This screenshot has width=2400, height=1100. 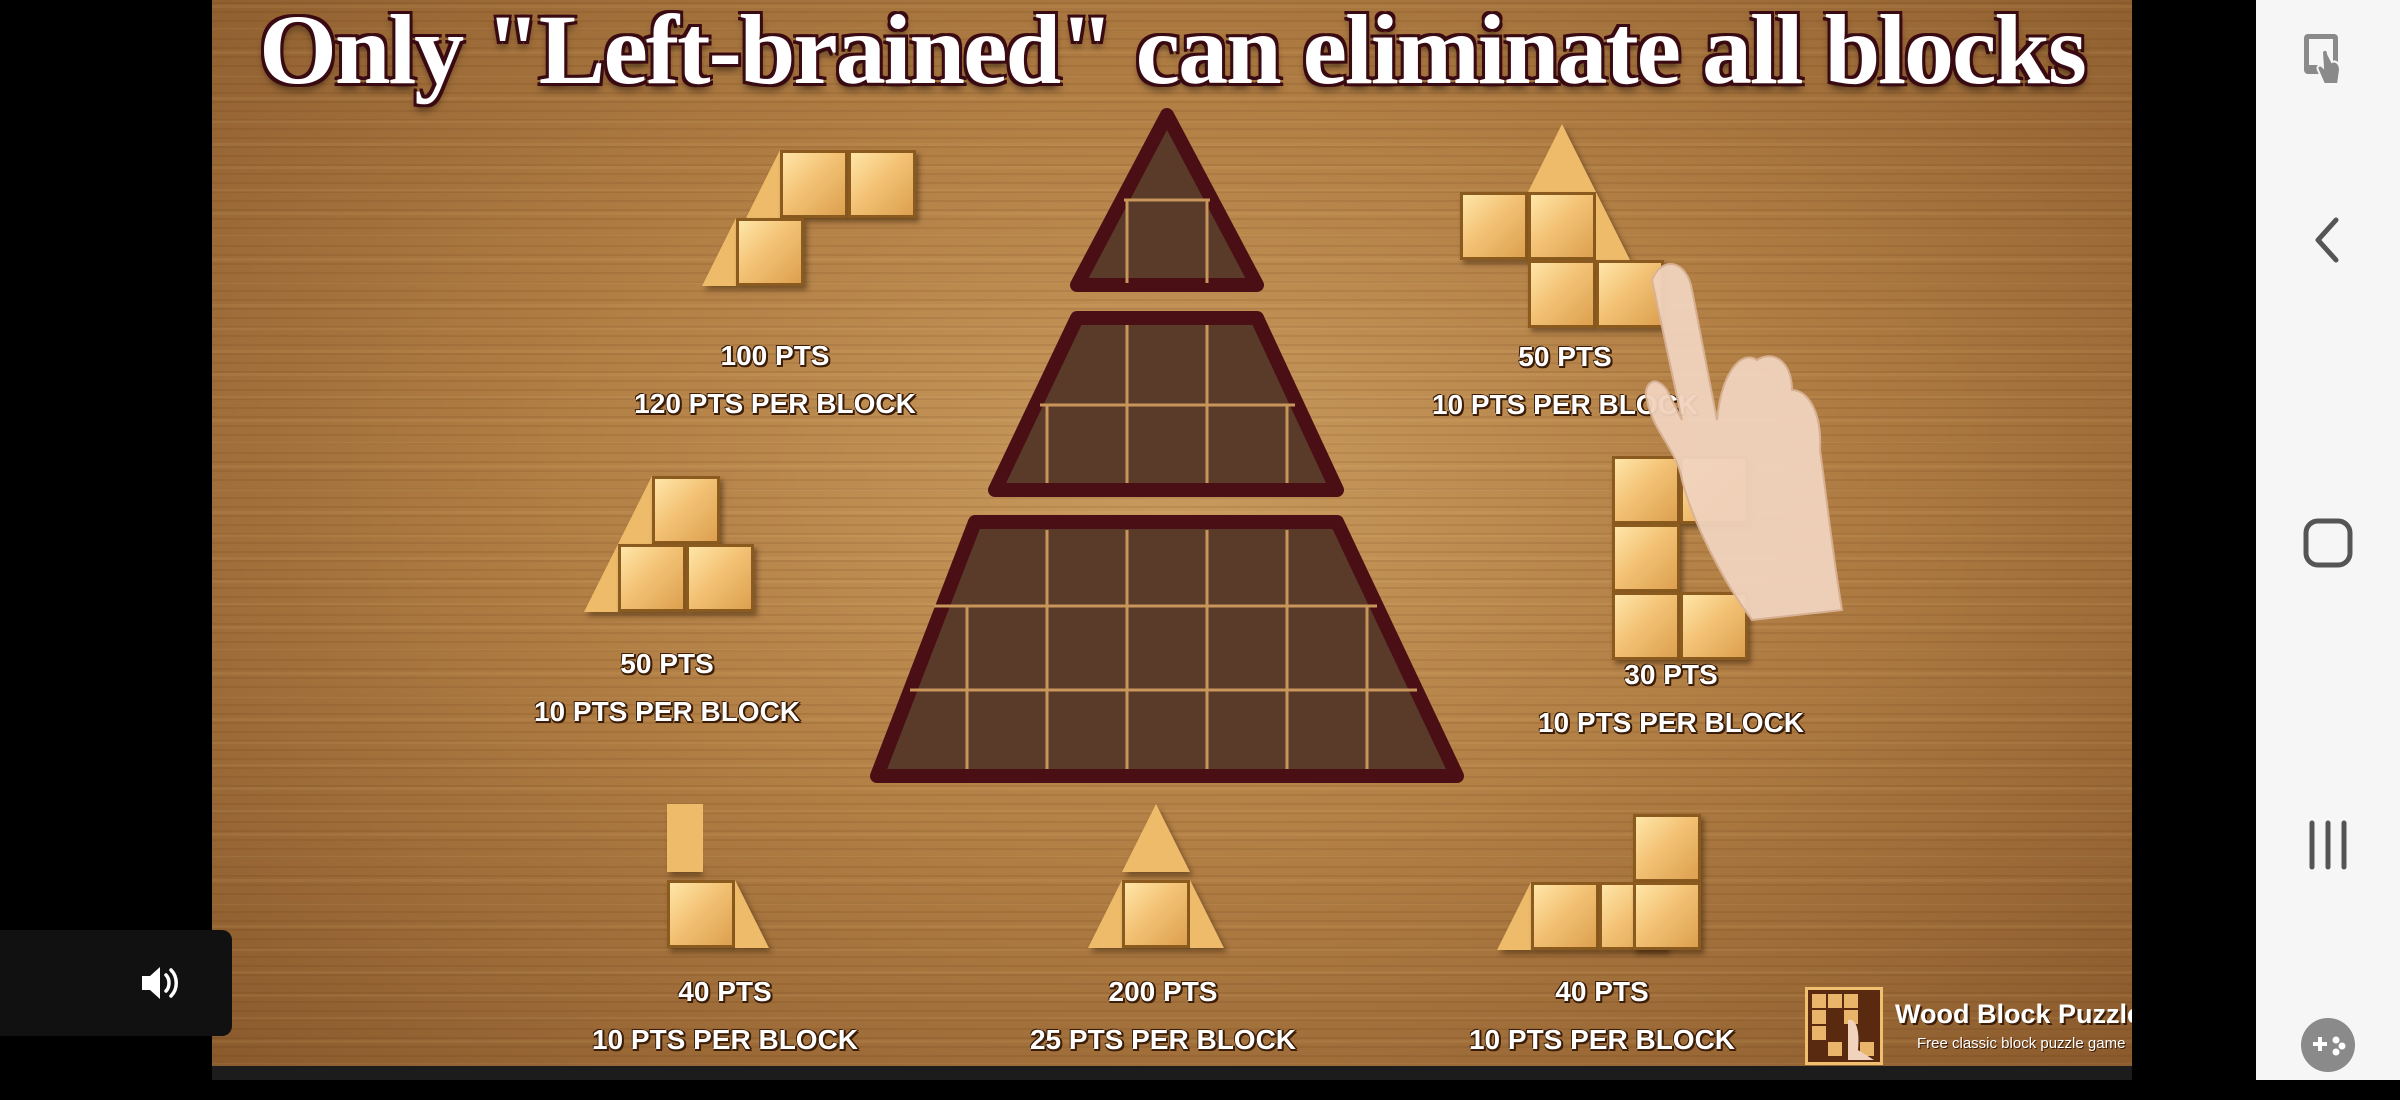 I want to click on screen-touch-button, so click(x=2328, y=60).